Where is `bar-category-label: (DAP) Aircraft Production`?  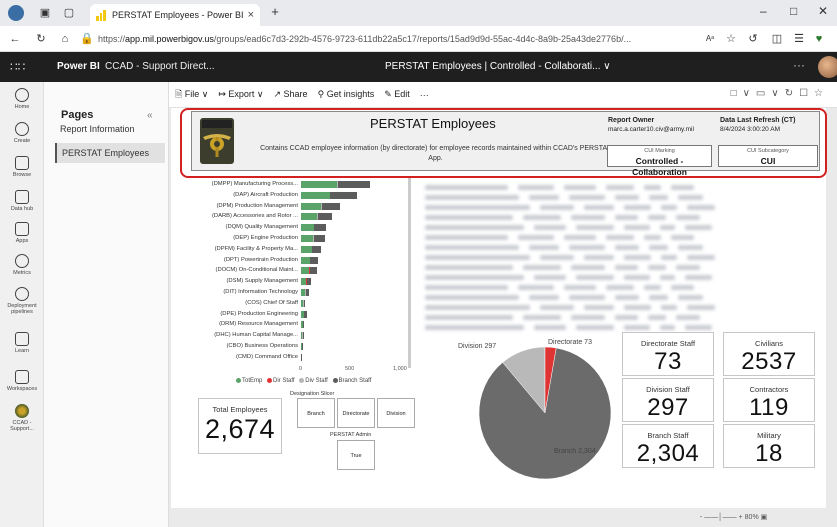 bar-category-label: (DAP) Aircraft Production is located at coordinates (265, 194).